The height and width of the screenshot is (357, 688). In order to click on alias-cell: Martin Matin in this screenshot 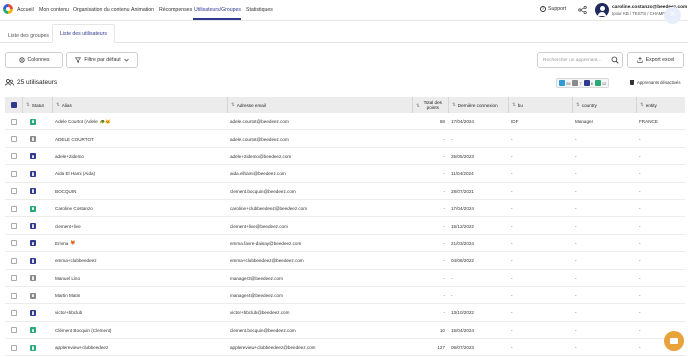, I will do `click(141, 295)`.